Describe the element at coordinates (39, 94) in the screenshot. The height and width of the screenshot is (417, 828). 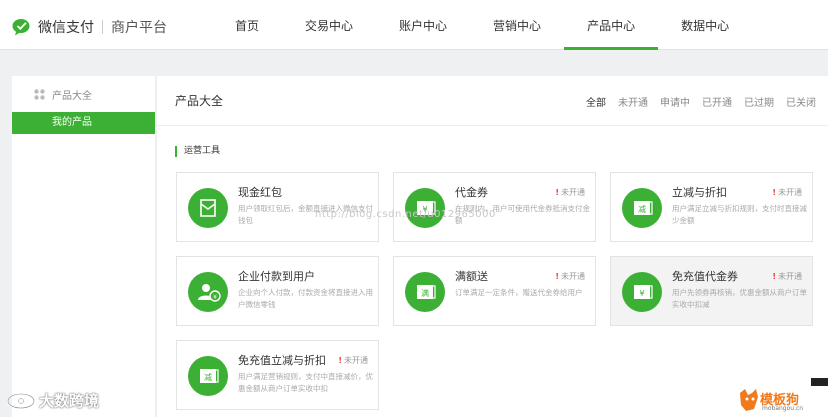
I see `grid-icon` at that location.